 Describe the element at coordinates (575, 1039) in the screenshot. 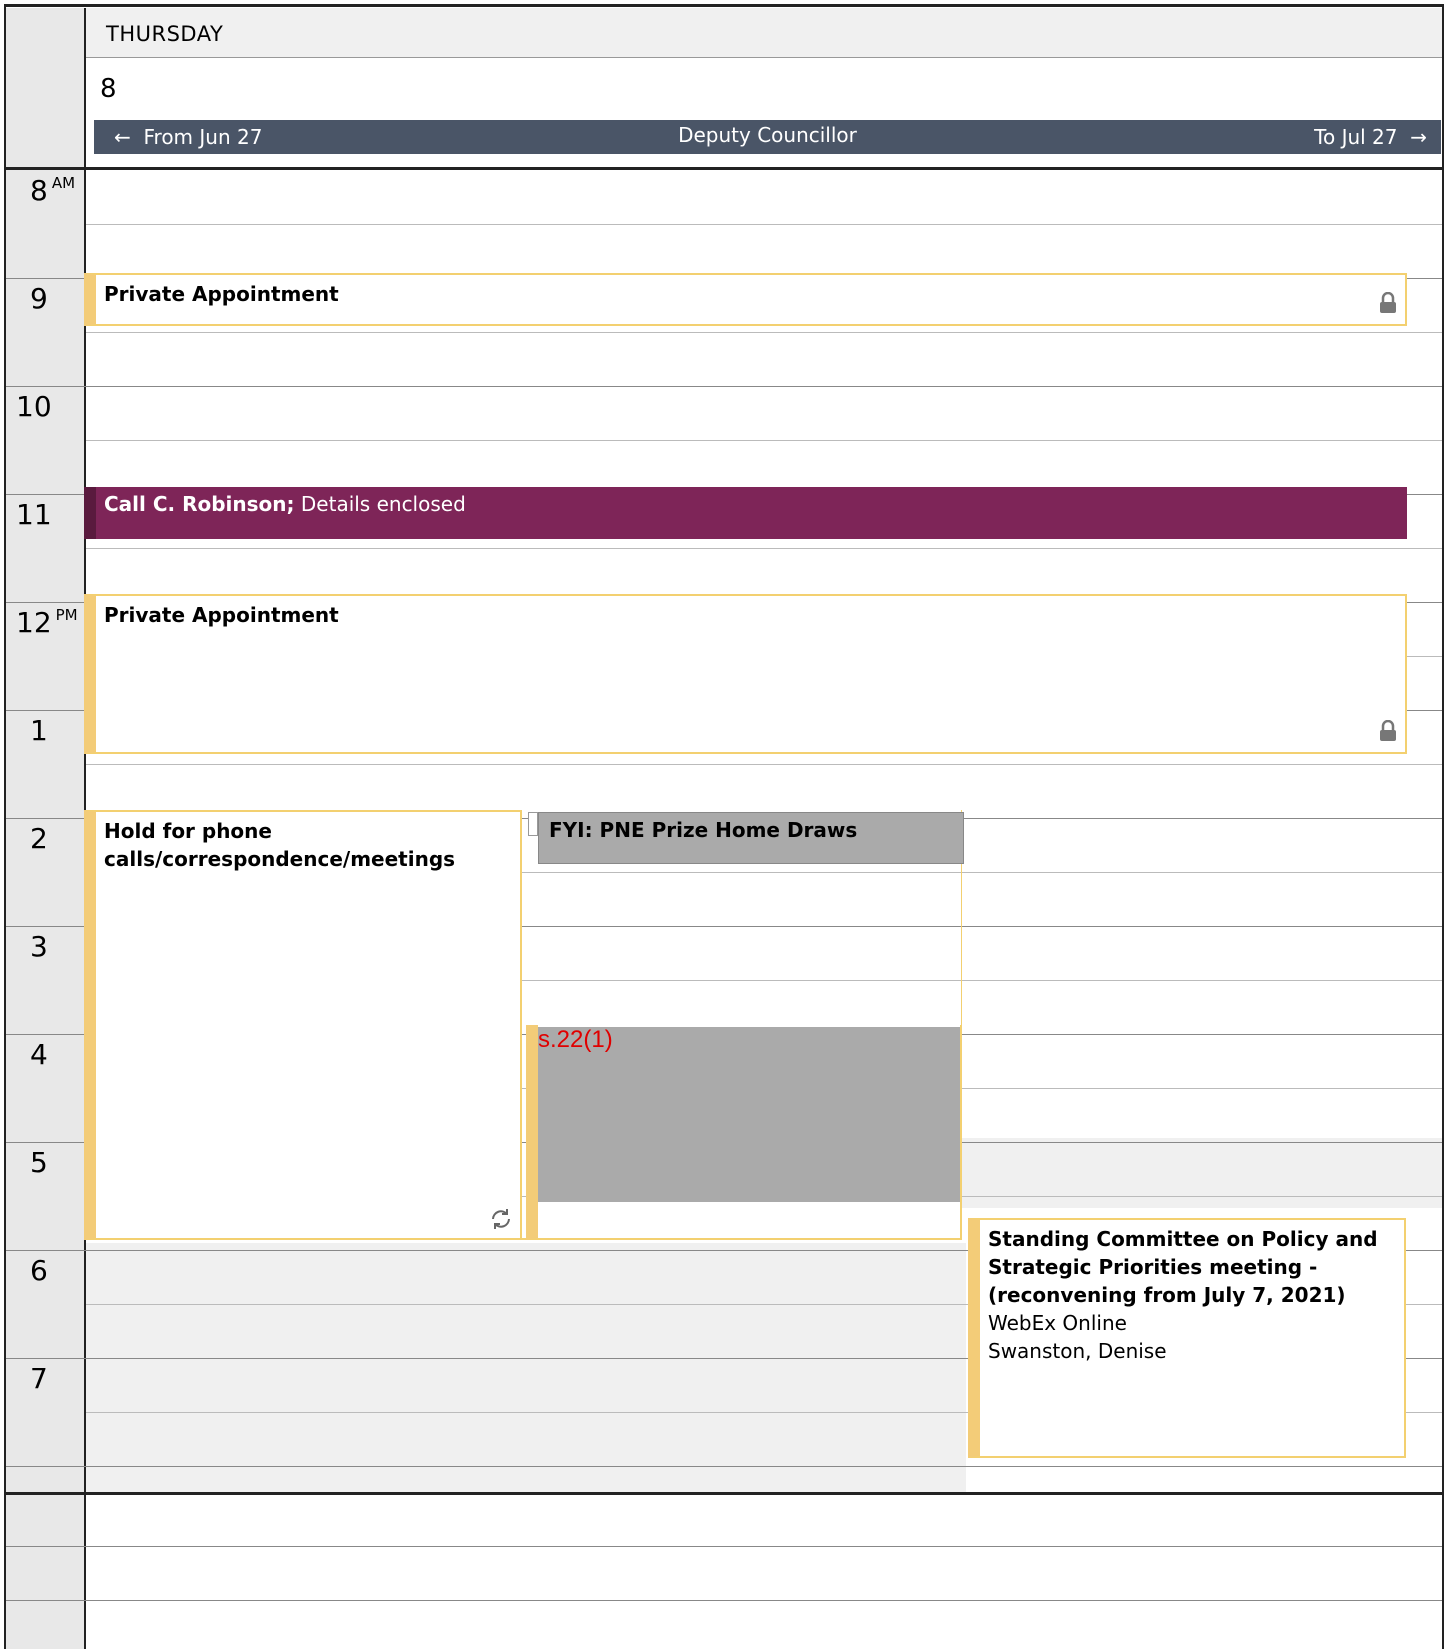

I see `redaction-label: s.22(1)` at that location.